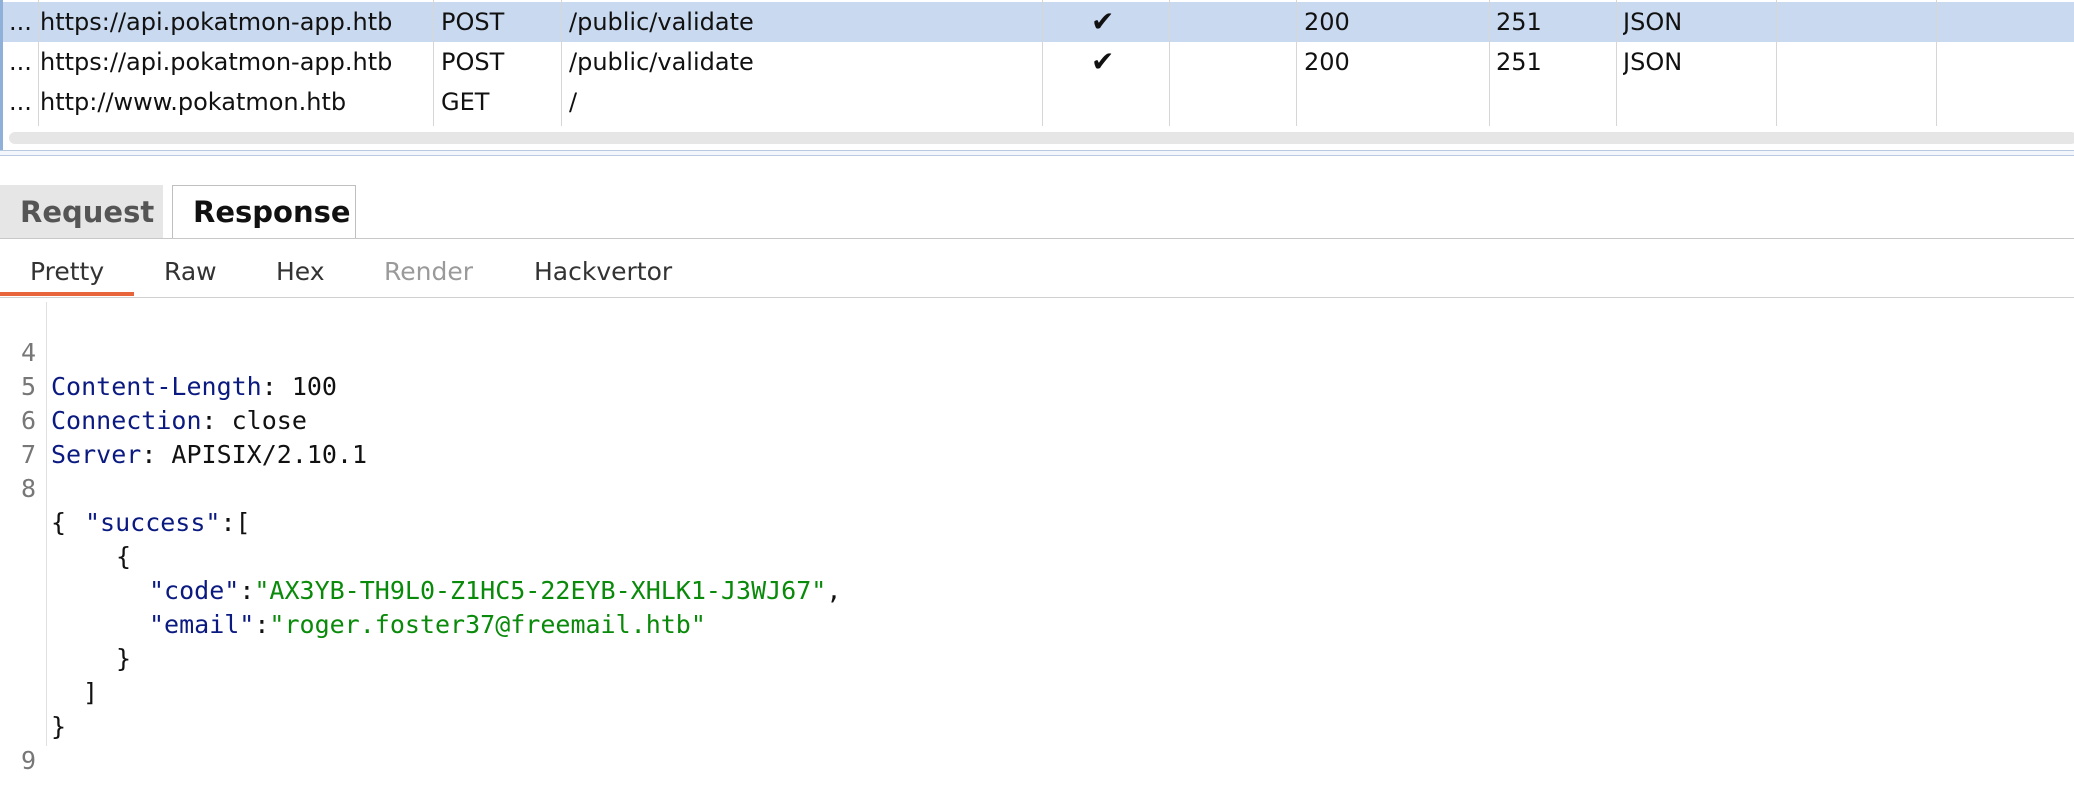 The width and height of the screenshot is (2074, 812). I want to click on url-cell: /, so click(573, 102).